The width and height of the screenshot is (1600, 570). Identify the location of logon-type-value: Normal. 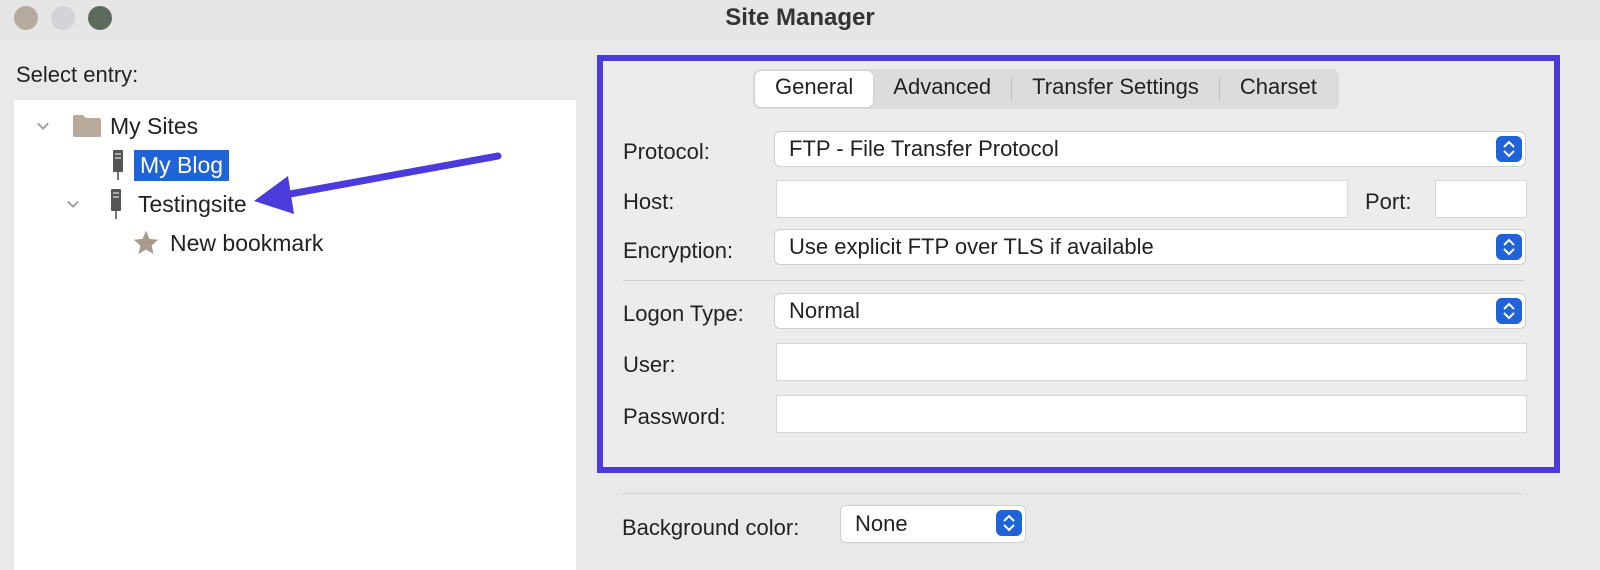
(824, 310).